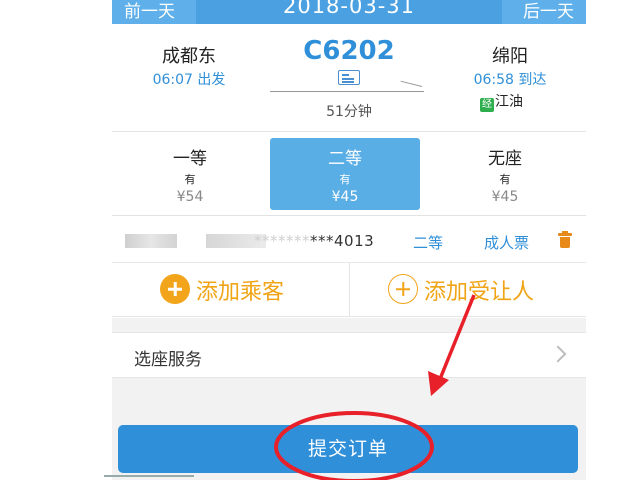 The image size is (640, 480). Describe the element at coordinates (189, 80) in the screenshot. I see `departure-time: 06:07 出发` at that location.